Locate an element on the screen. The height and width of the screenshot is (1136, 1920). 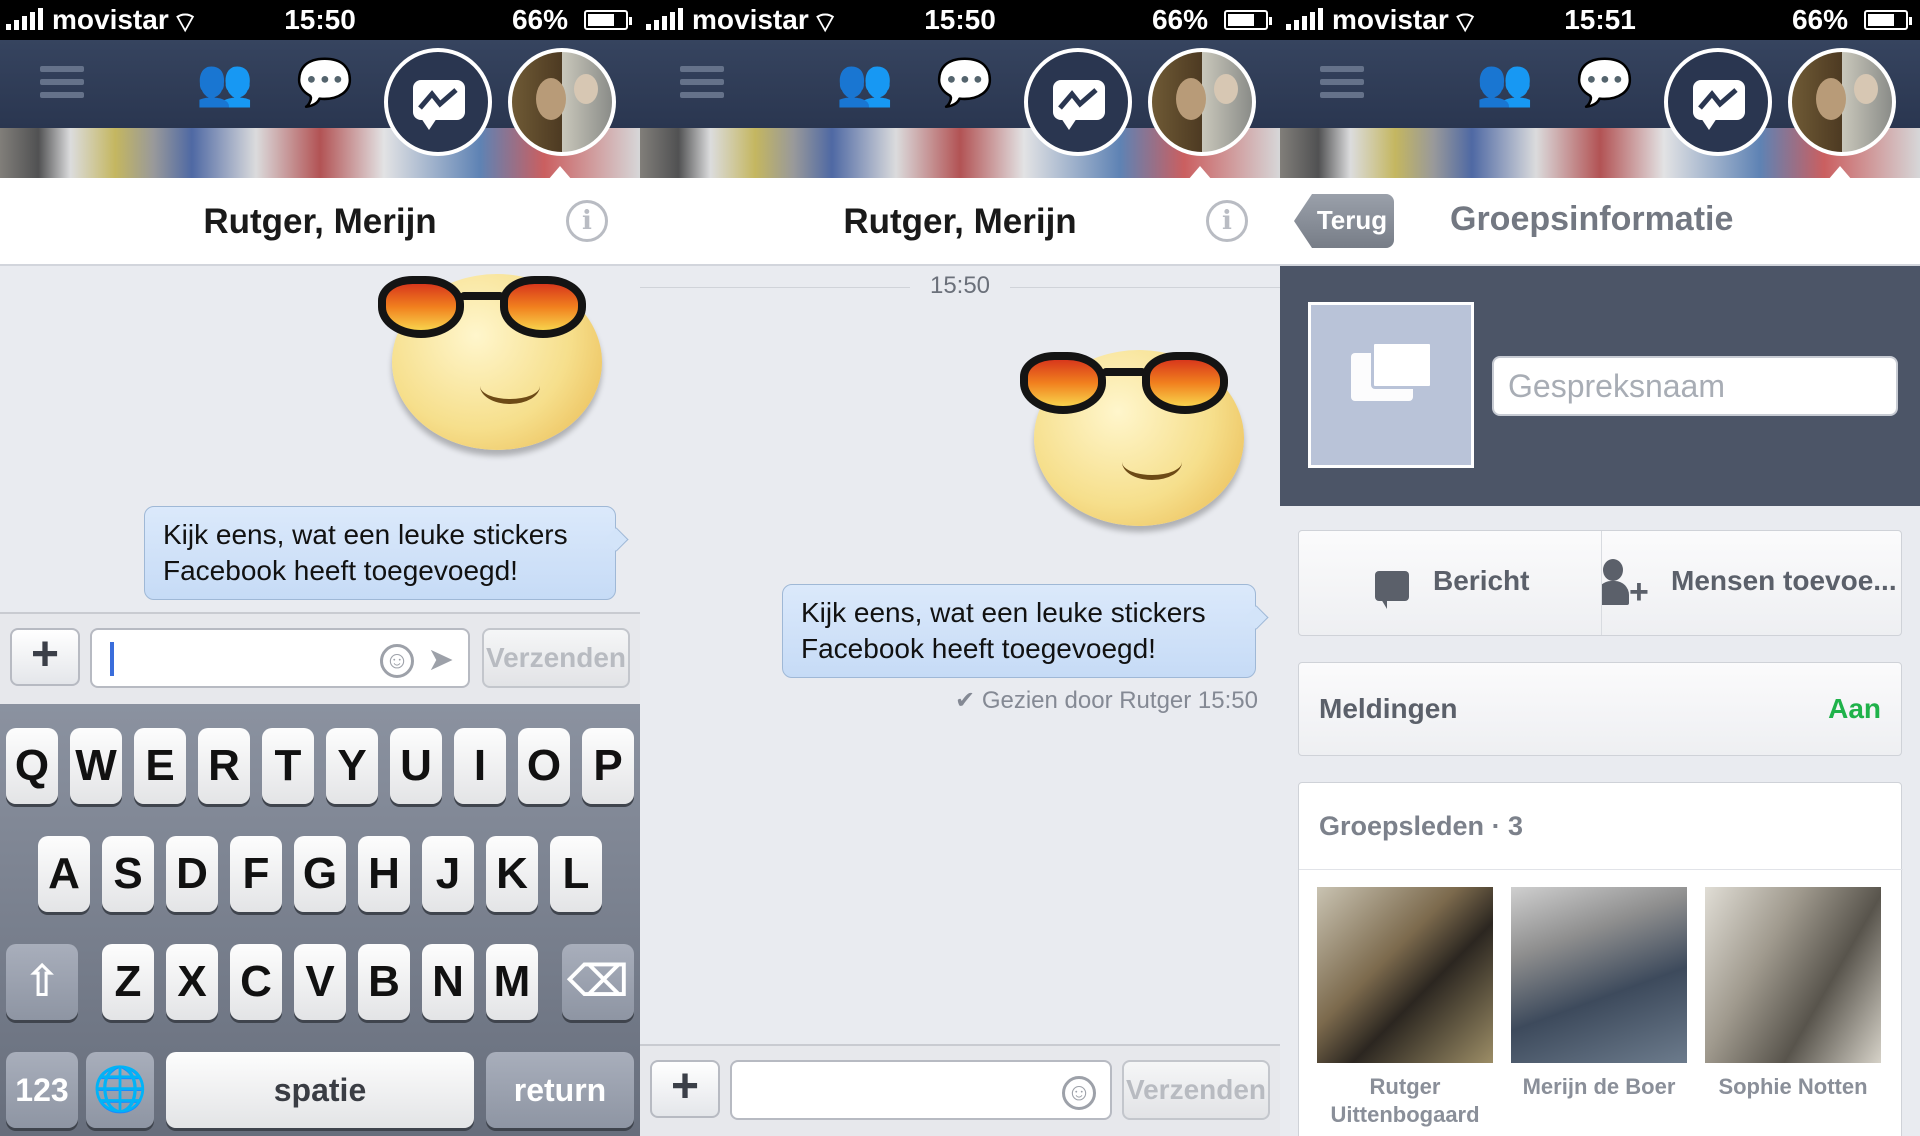
members-count: · 3 is located at coordinates (1507, 826).